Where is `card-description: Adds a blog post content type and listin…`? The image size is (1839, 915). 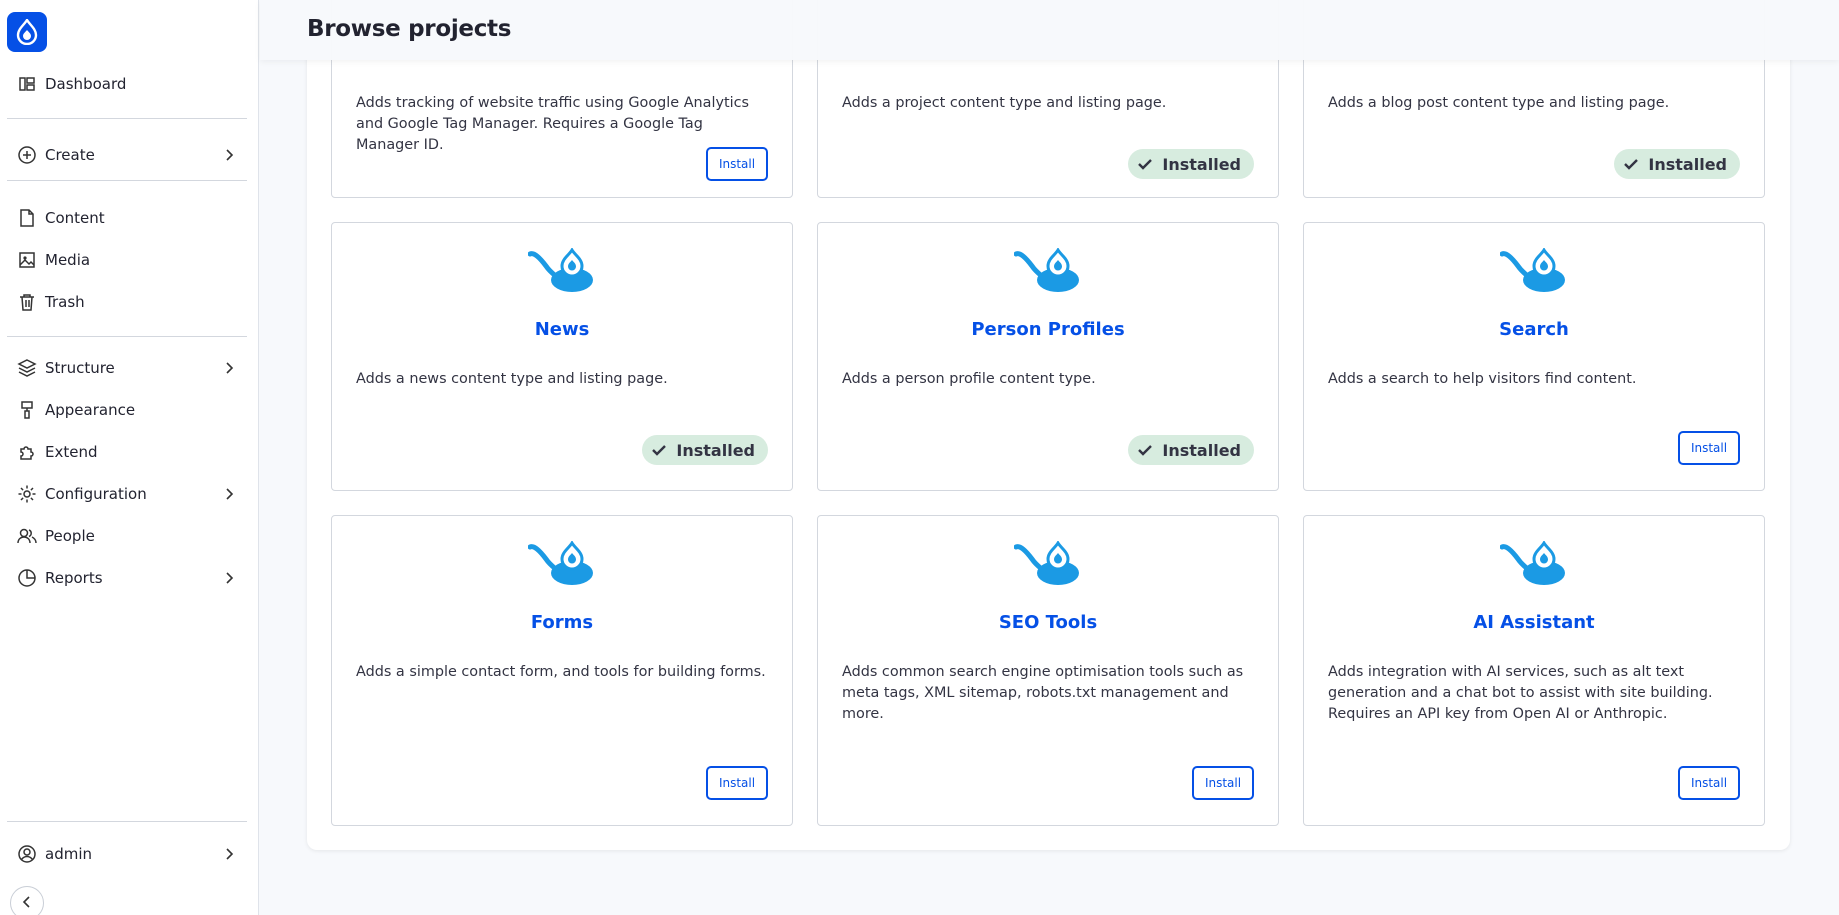 card-description: Adds a blog post content type and listin… is located at coordinates (1499, 103).